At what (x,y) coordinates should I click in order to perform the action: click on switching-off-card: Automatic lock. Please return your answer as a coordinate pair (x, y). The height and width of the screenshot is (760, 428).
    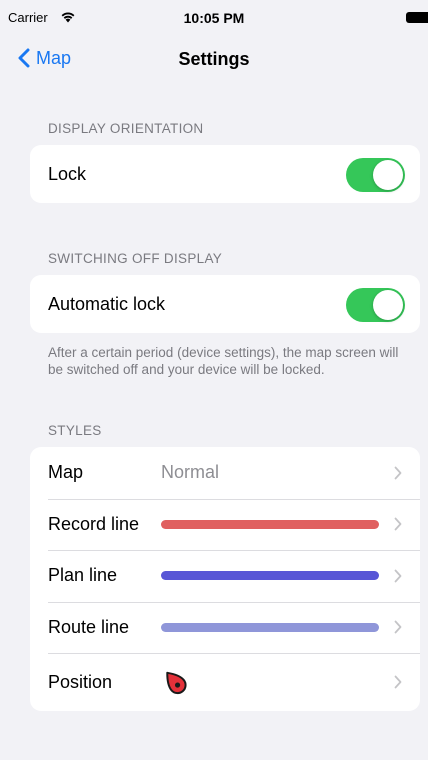
    Looking at the image, I should click on (225, 304).